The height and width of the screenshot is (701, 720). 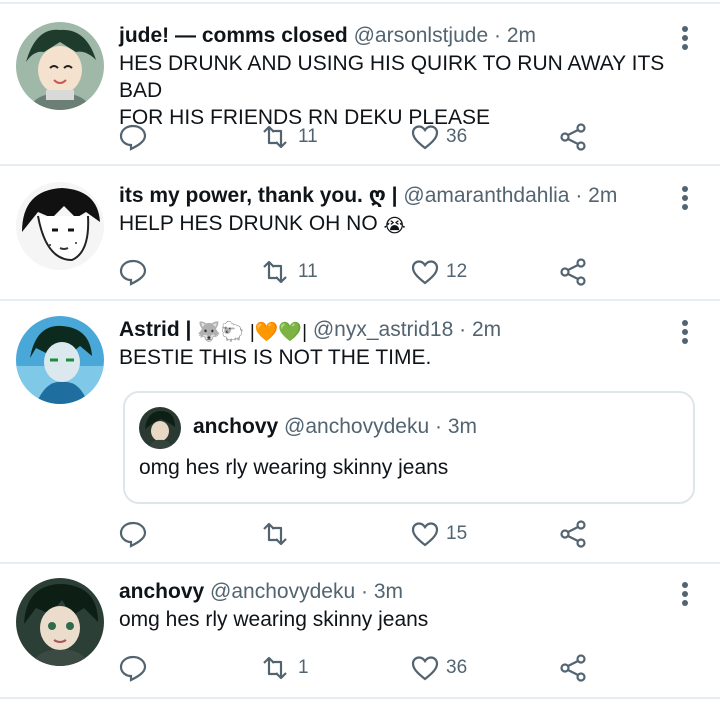 What do you see at coordinates (462, 426) in the screenshot?
I see `quote-timestamp: 3m` at bounding box center [462, 426].